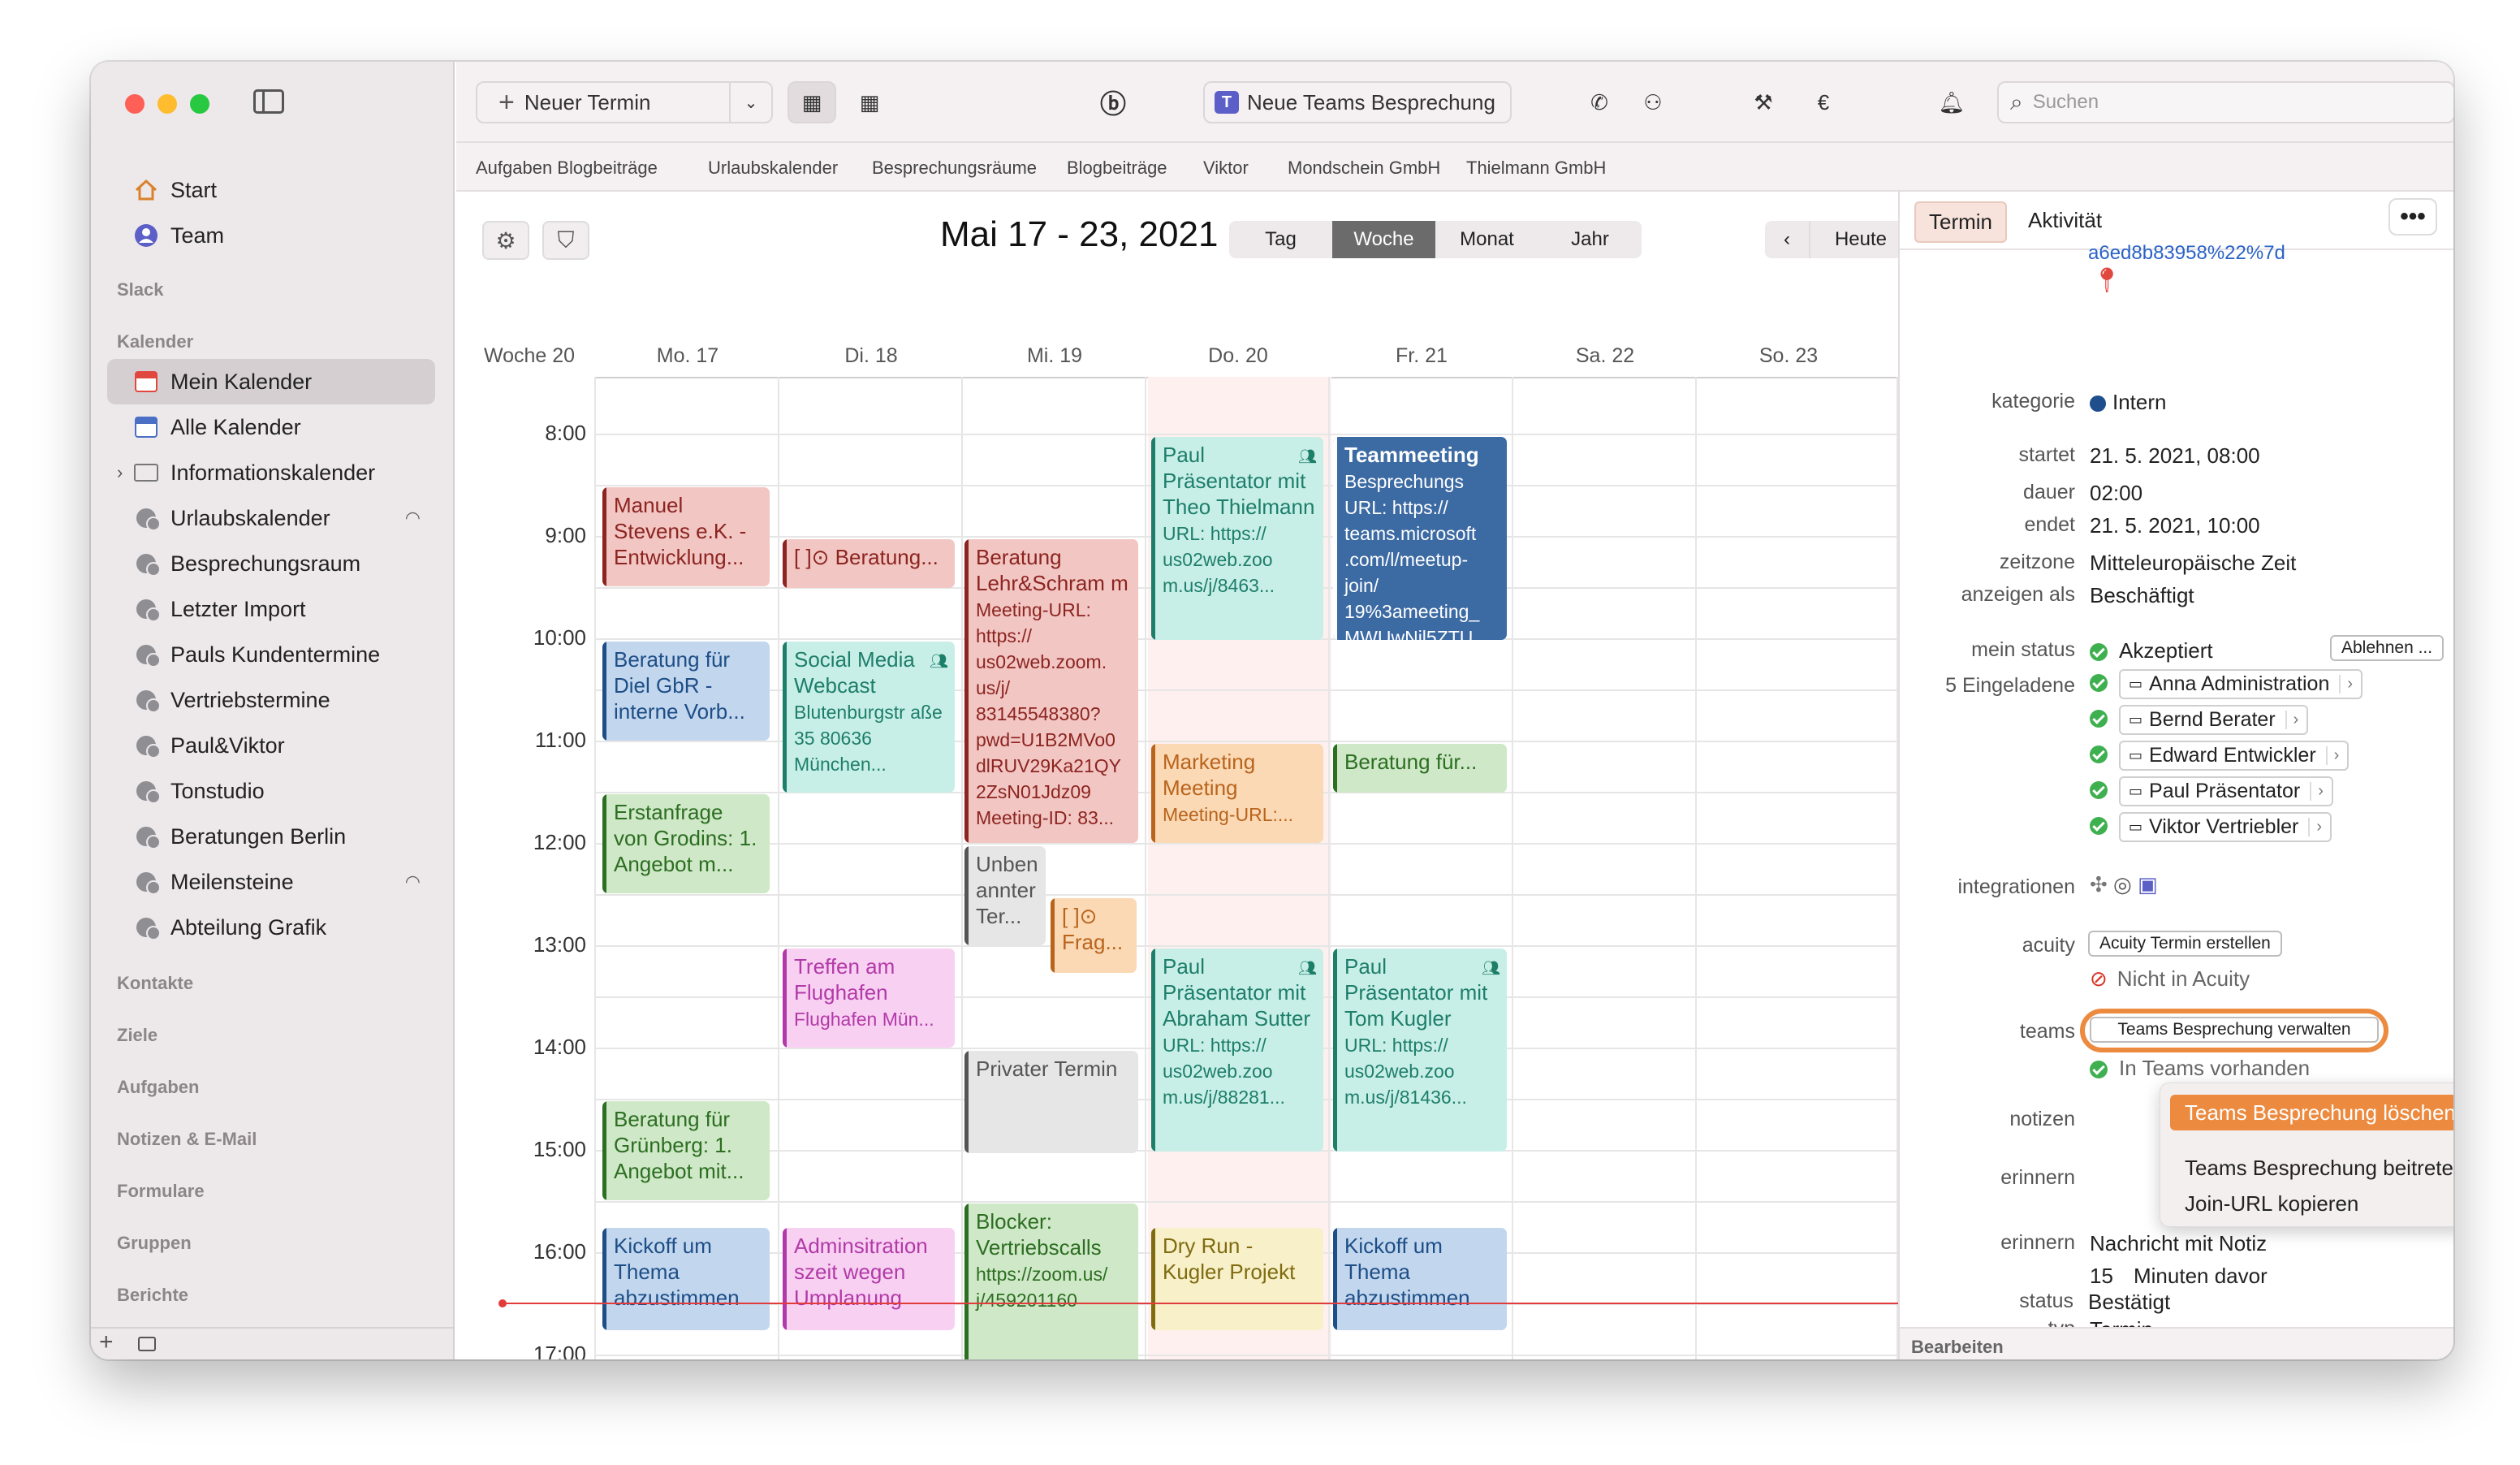 This screenshot has width=2520, height=1465. What do you see at coordinates (2142, 595) in the screenshot?
I see `anzeigen-als-value: Beschäftigt` at bounding box center [2142, 595].